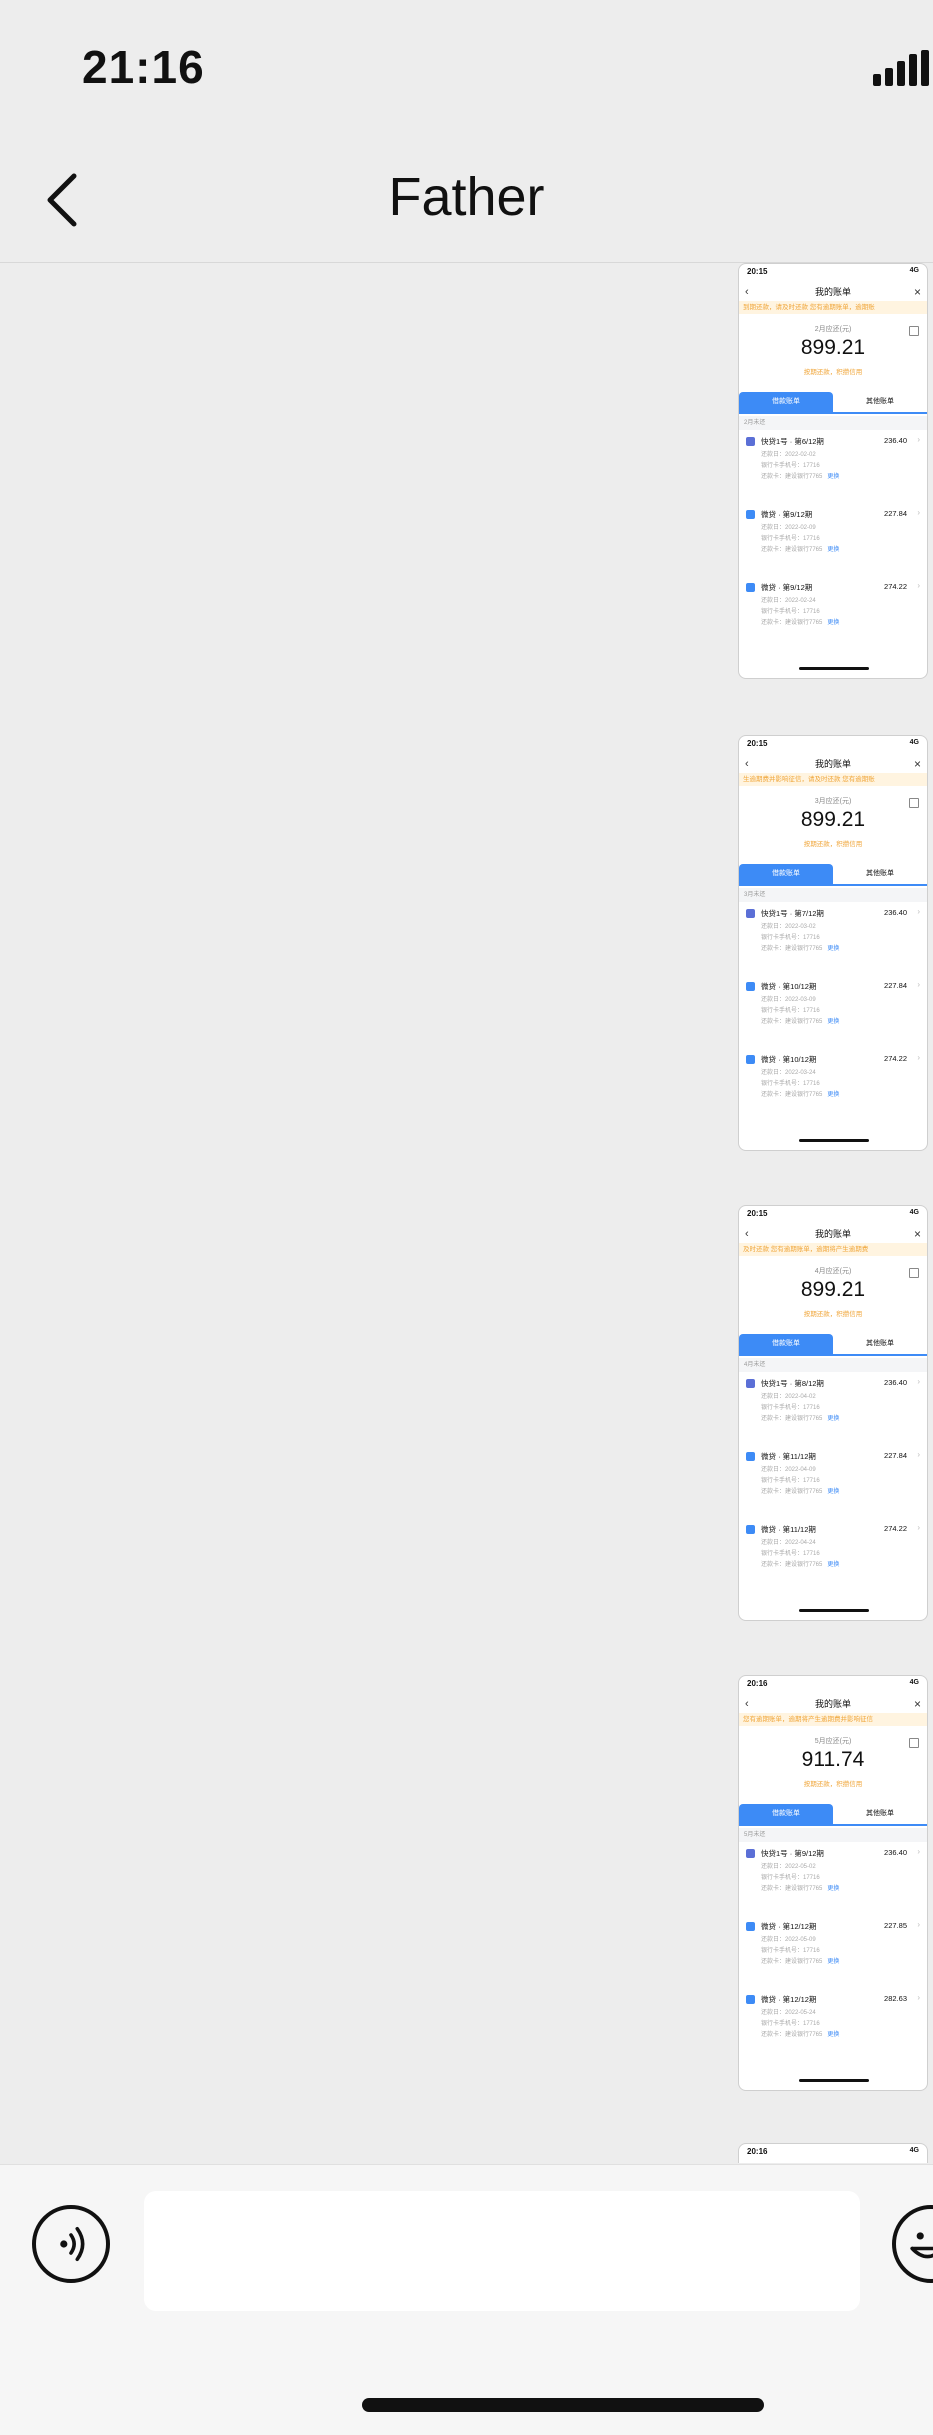 This screenshot has width=933, height=2435. Describe the element at coordinates (880, 1343) in the screenshot. I see `tab-other-bills: 其他账单` at that location.